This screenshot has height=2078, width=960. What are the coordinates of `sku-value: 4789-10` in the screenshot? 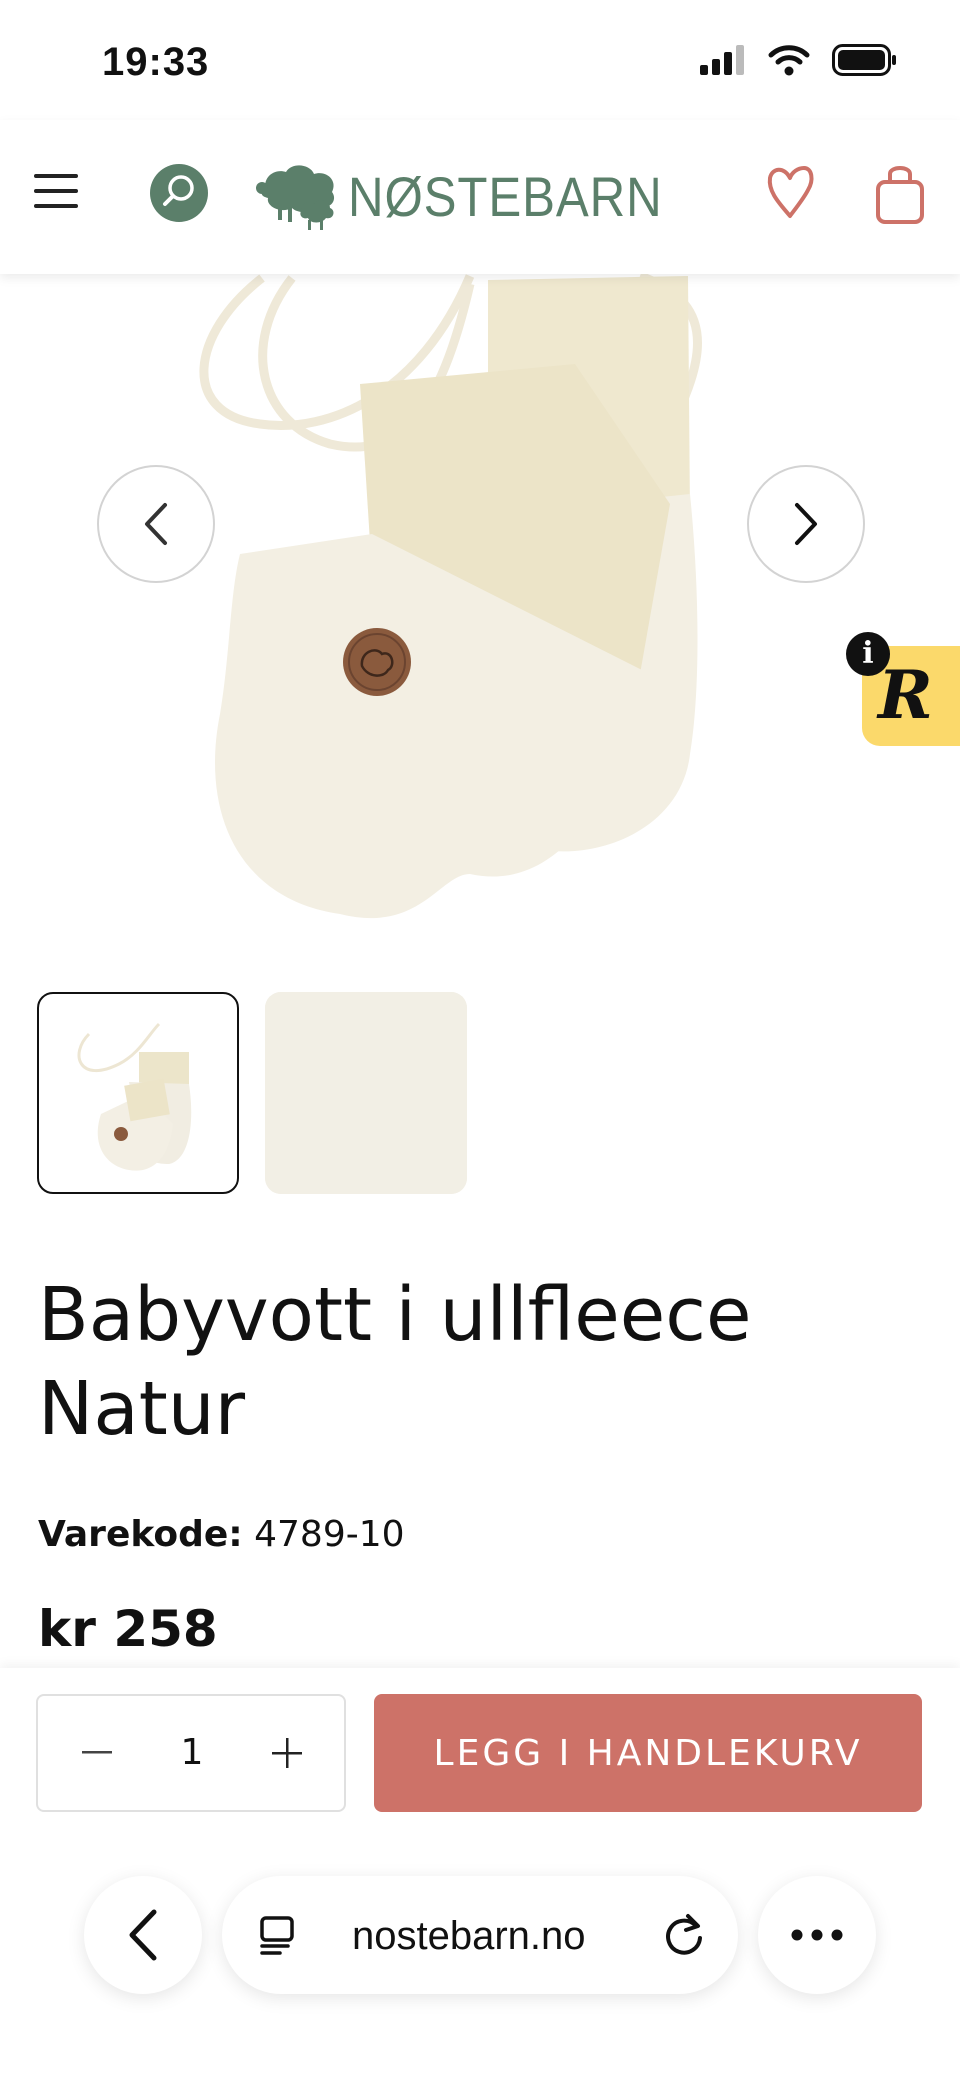 It's located at (329, 1534).